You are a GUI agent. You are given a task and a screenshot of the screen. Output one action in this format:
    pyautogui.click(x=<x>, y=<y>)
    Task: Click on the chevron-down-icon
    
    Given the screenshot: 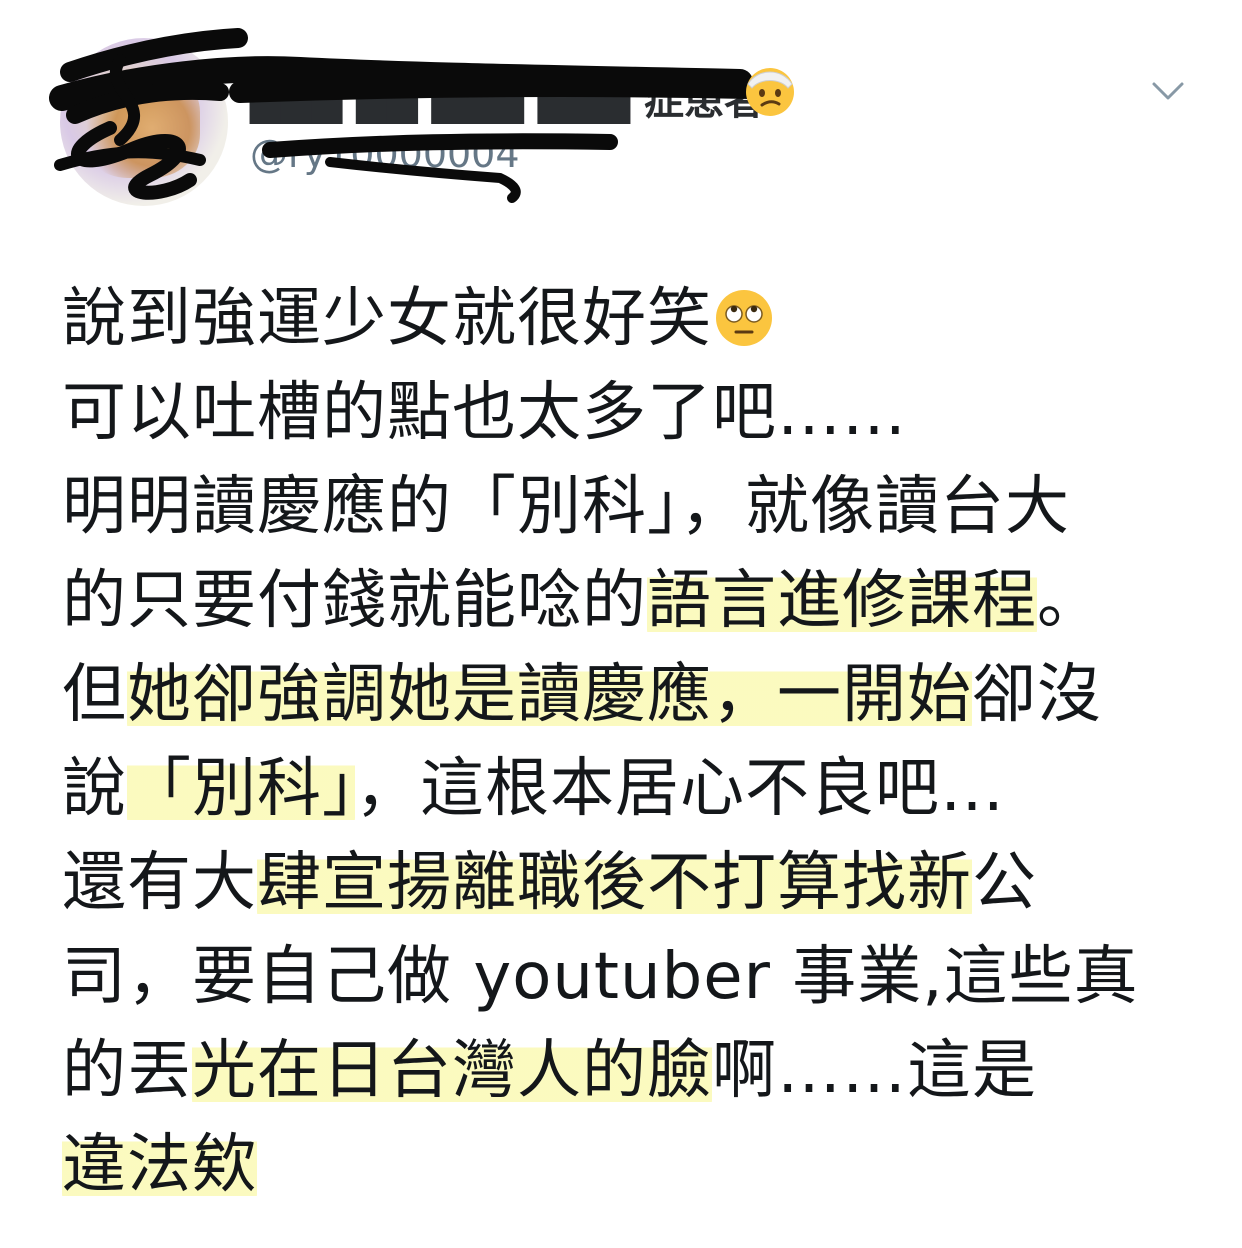 What is the action you would take?
    pyautogui.click(x=1168, y=90)
    